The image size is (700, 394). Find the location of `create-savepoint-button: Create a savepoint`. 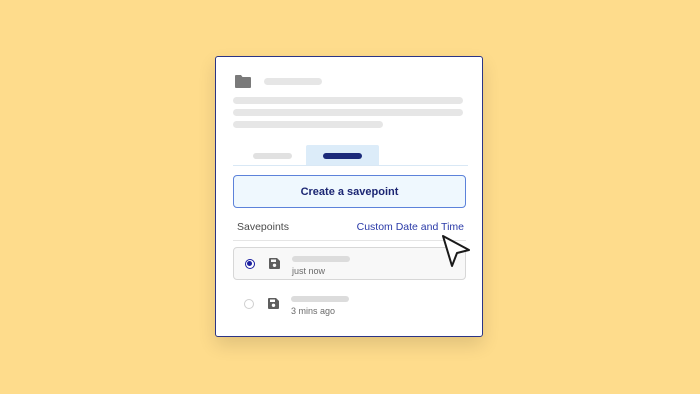

create-savepoint-button: Create a savepoint is located at coordinates (349, 191).